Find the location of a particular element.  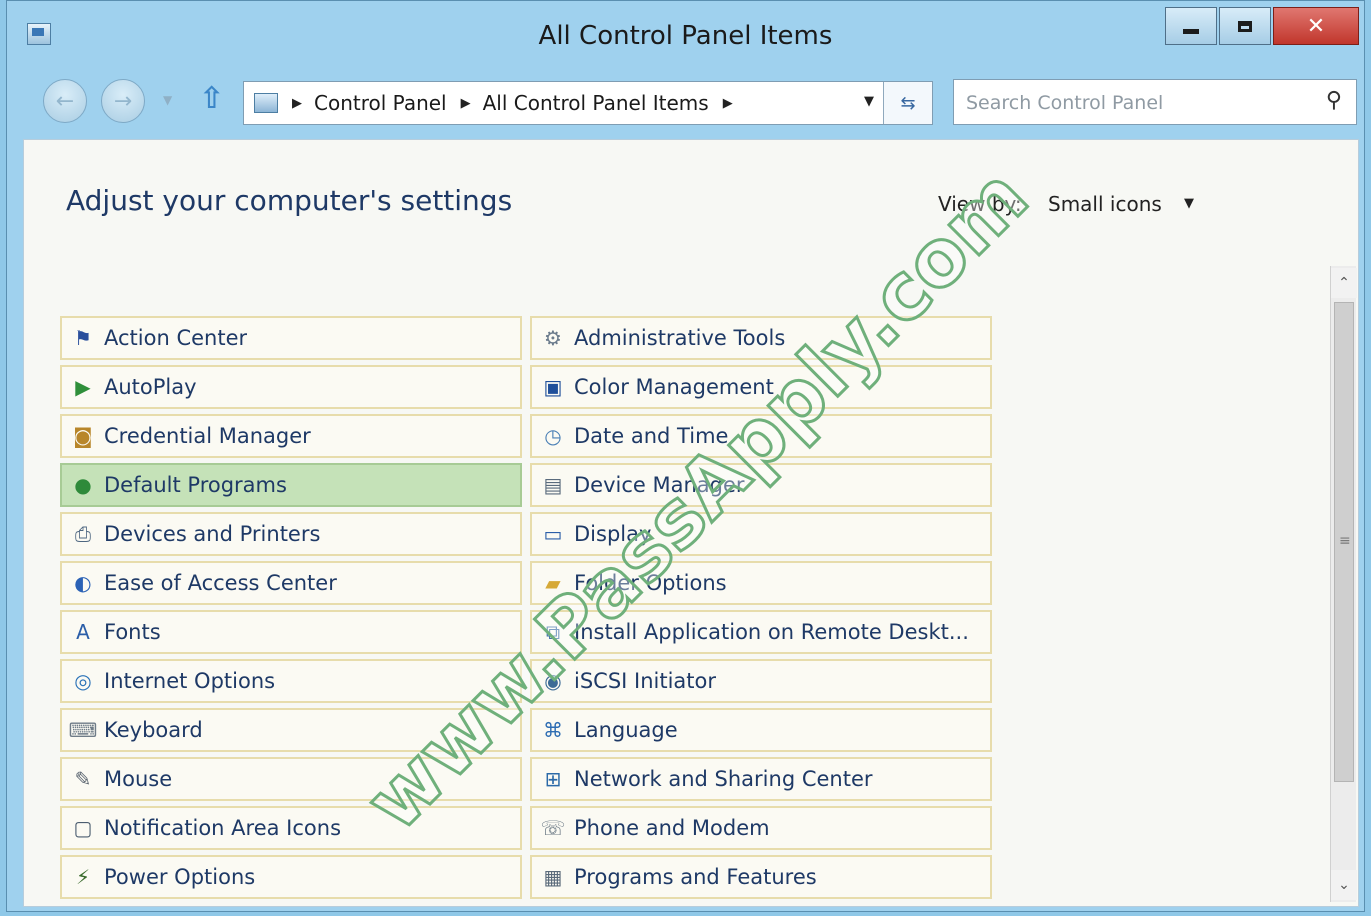

minimize-icon is located at coordinates (1191, 31).